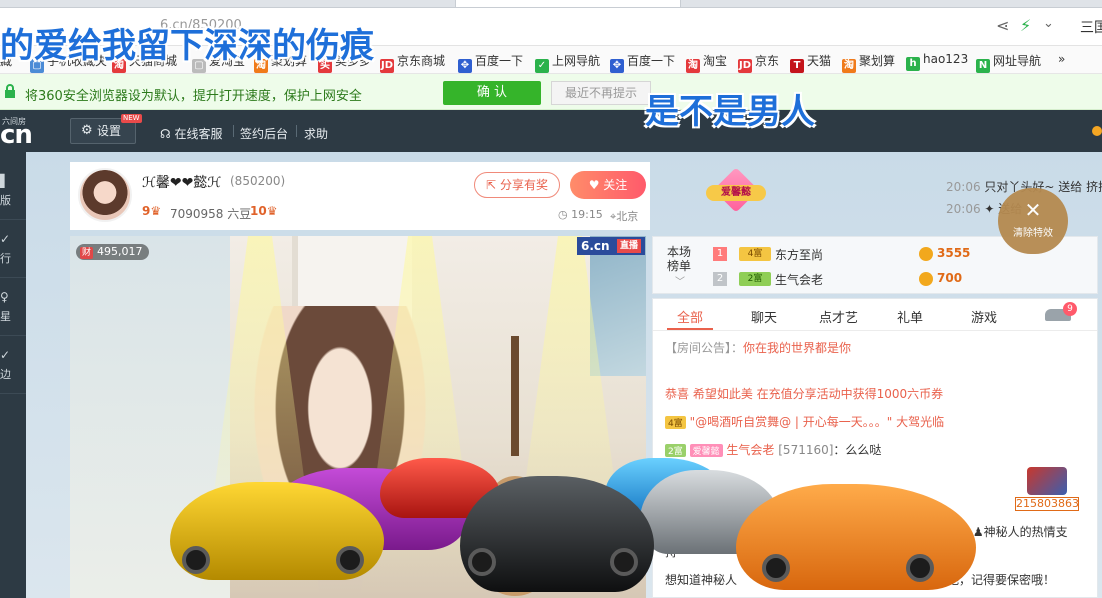  Describe the element at coordinates (730, 112) in the screenshot. I see `lyric-overlay: 是不是男人` at that location.